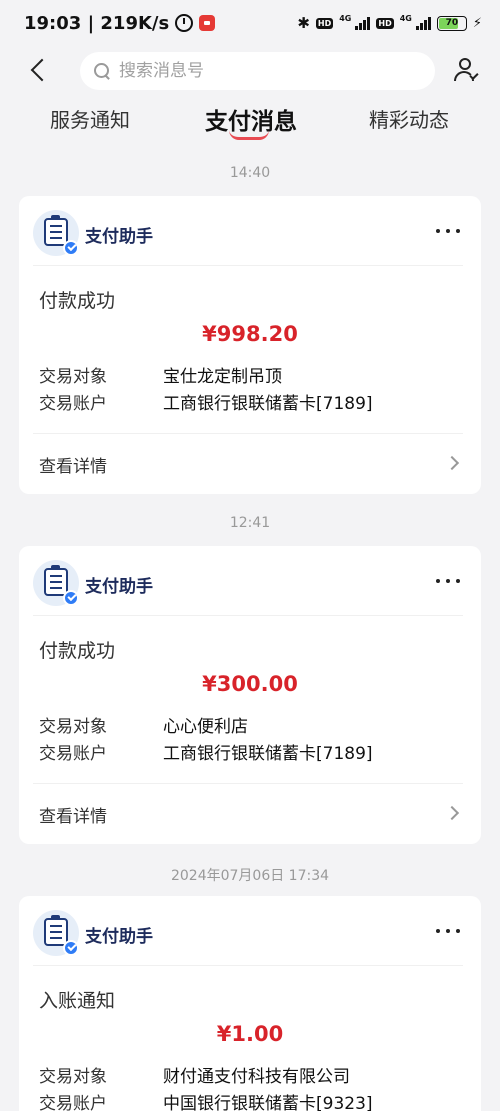 This screenshot has height=1111, width=500. I want to click on battery-percent: 70, so click(452, 23).